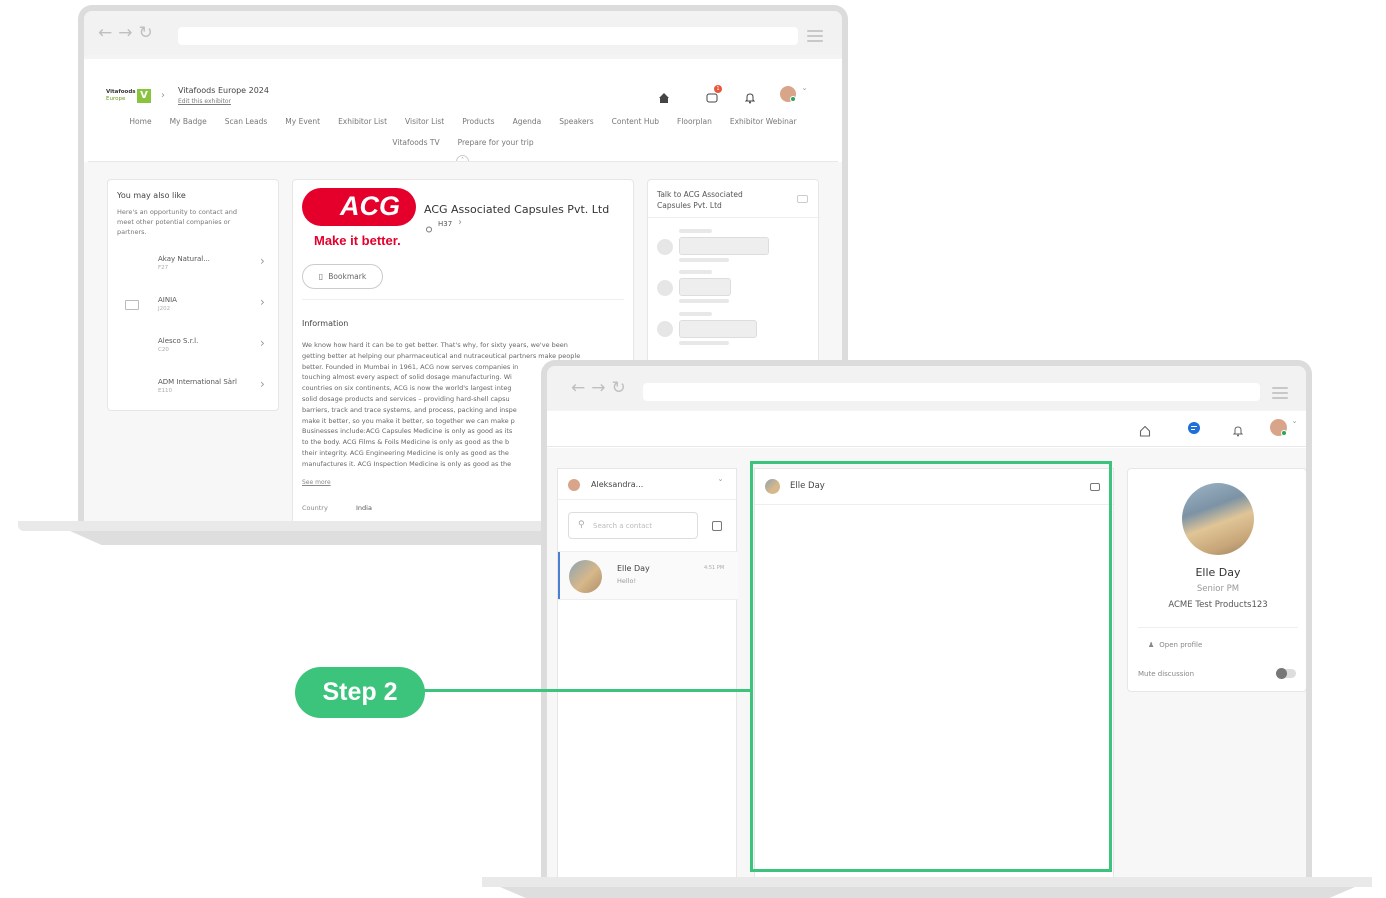 The image size is (1386, 898). Describe the element at coordinates (627, 581) in the screenshot. I see `conversation-preview: Hello!` at that location.